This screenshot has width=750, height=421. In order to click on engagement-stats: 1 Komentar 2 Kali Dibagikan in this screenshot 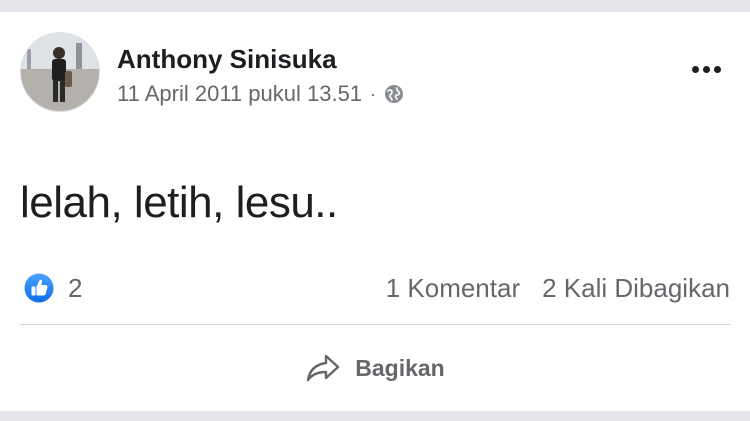, I will do `click(558, 288)`.